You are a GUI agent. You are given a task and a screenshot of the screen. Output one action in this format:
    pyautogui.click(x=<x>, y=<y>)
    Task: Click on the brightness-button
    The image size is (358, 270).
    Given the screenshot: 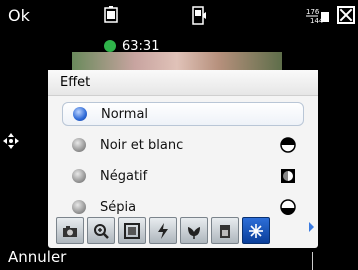 What is the action you would take?
    pyautogui.click(x=225, y=230)
    